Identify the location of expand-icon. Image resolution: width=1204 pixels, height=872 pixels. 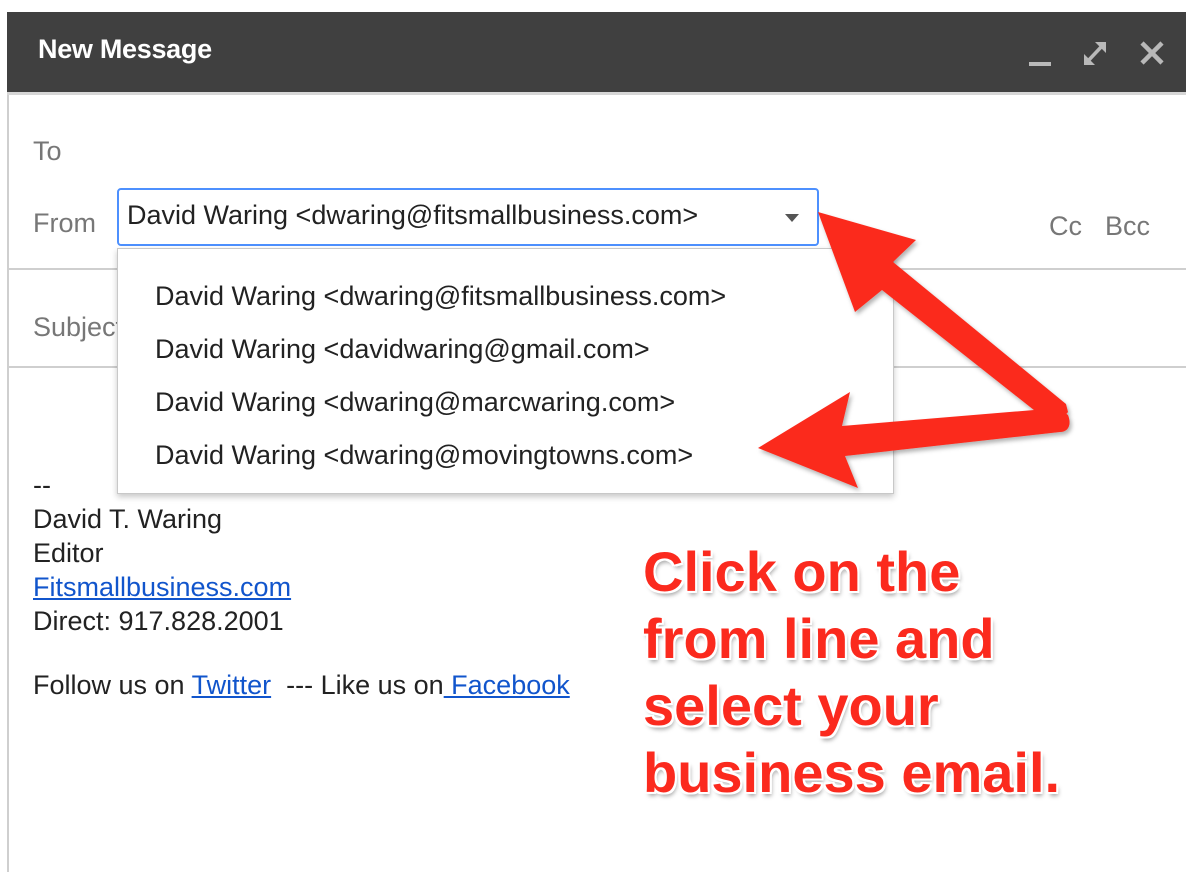
(1095, 53).